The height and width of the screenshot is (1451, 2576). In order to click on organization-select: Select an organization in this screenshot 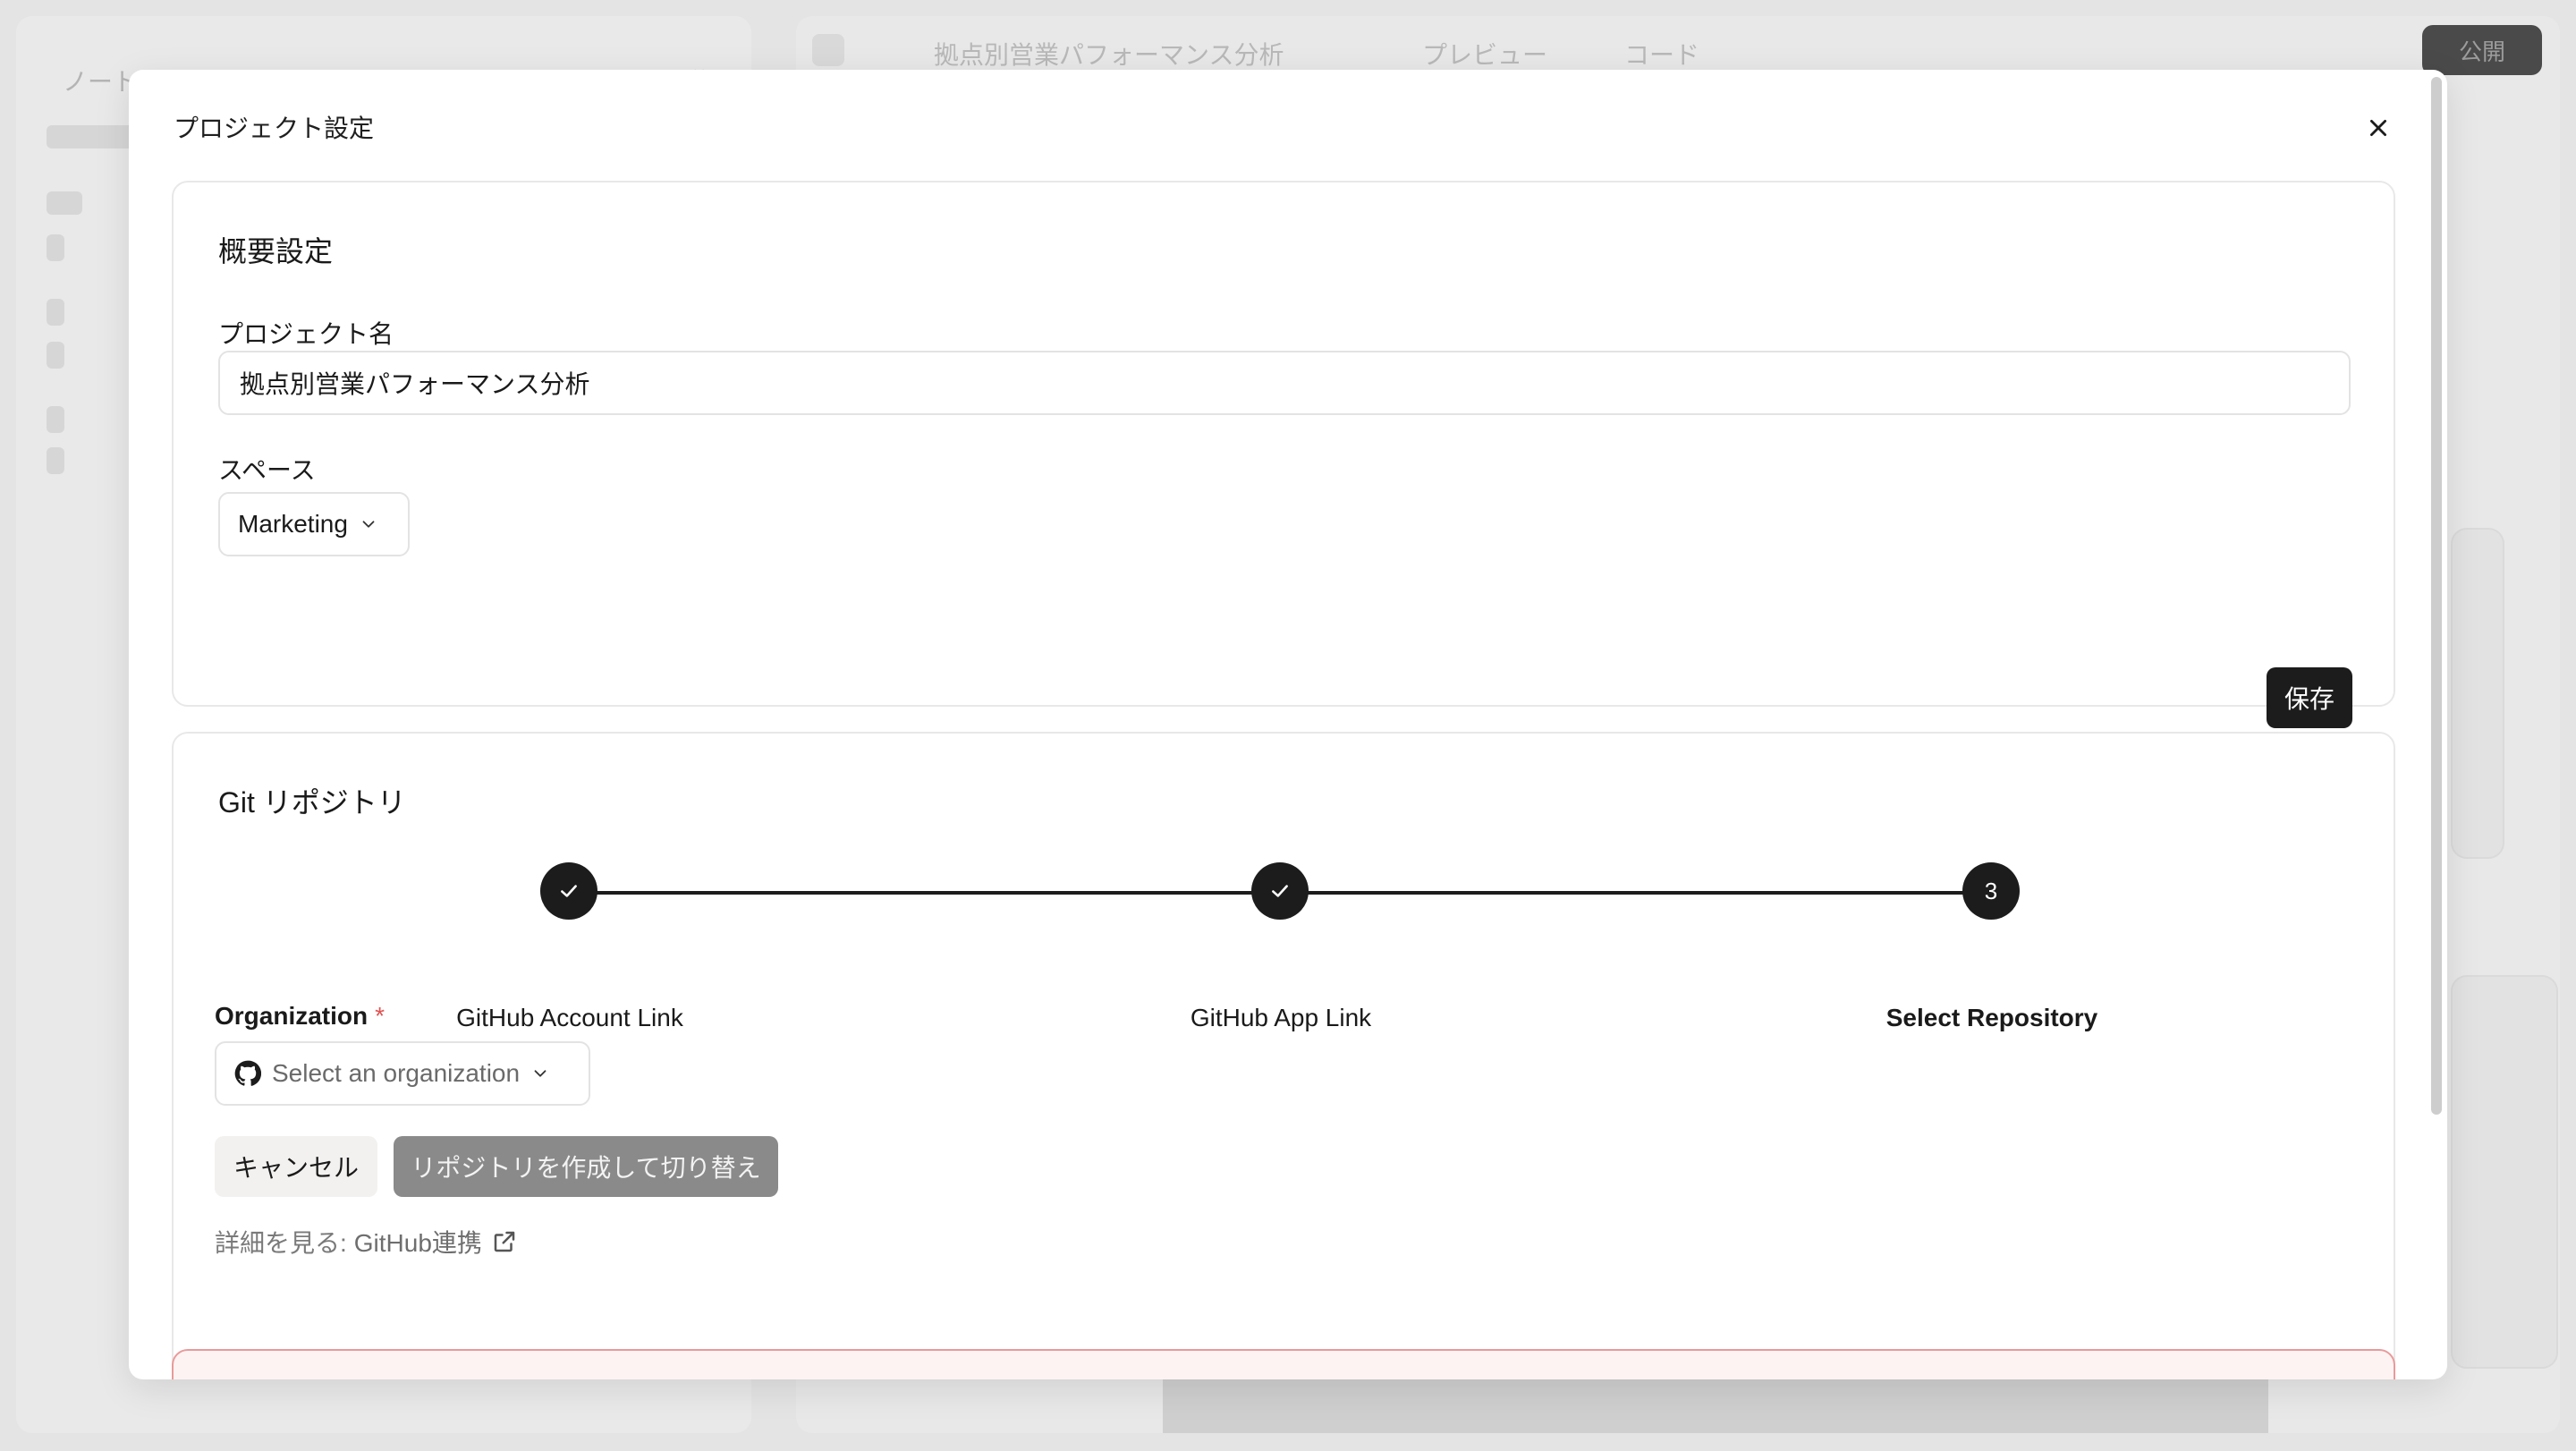, I will do `click(402, 1073)`.